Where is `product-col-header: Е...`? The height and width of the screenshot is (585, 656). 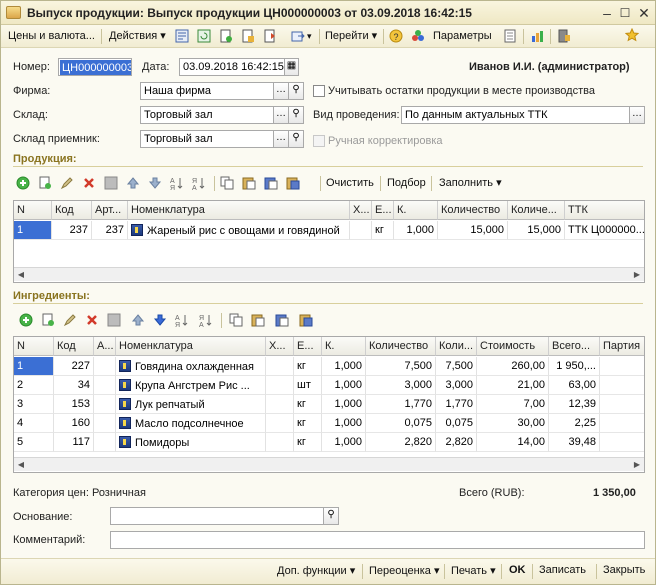 product-col-header: Е... is located at coordinates (383, 210).